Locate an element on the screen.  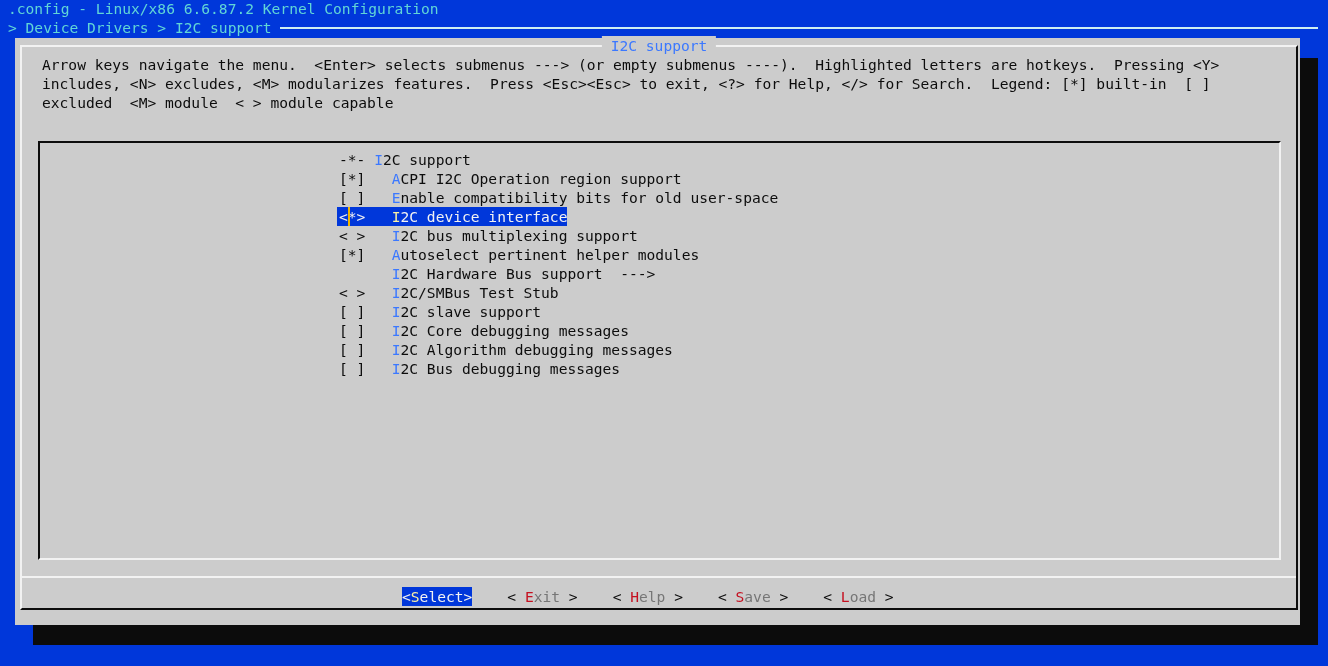
dialog-button: < Save > is located at coordinates (753, 596).